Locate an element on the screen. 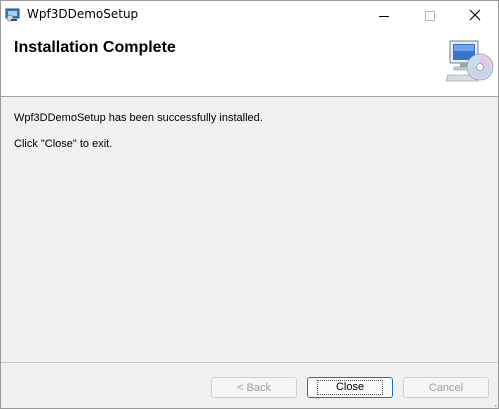 The width and height of the screenshot is (499, 409). close-icon is located at coordinates (475, 15).